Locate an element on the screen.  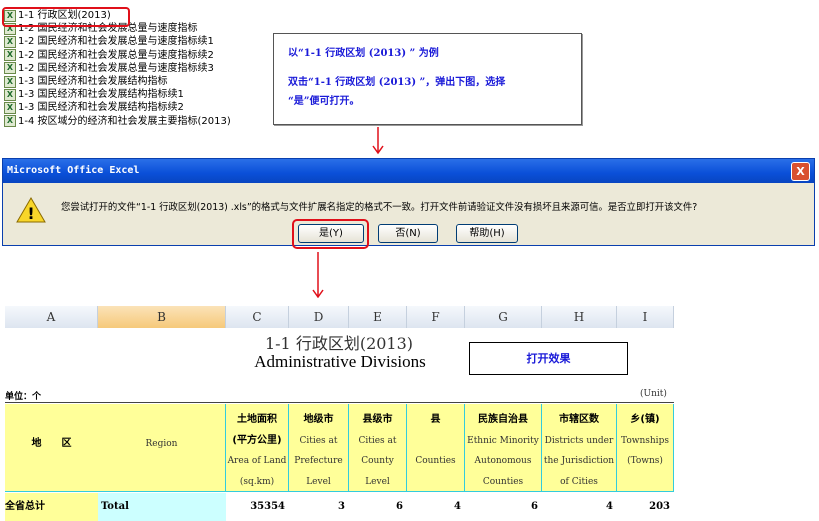
column-header-i: I is located at coordinates (645, 317).